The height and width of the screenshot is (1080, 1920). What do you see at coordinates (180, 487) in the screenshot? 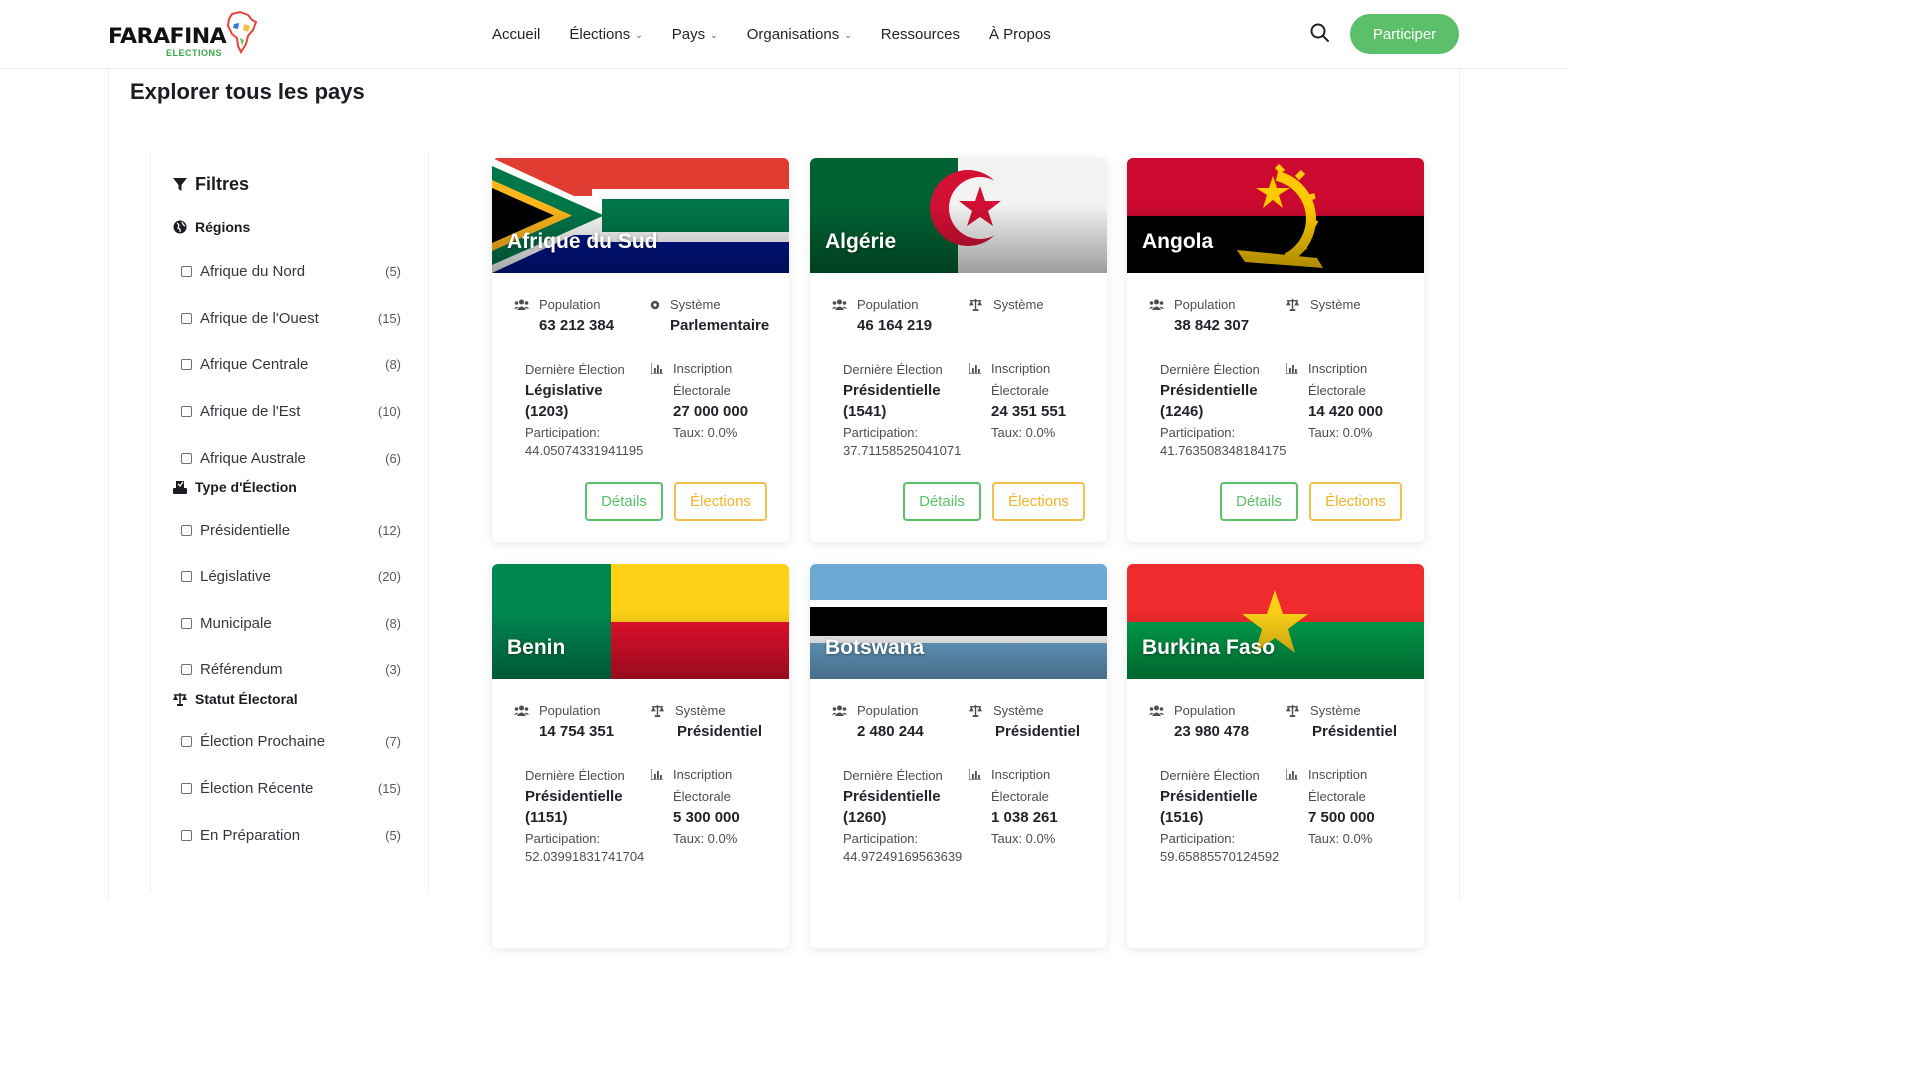
I see `ballot-box-icon` at bounding box center [180, 487].